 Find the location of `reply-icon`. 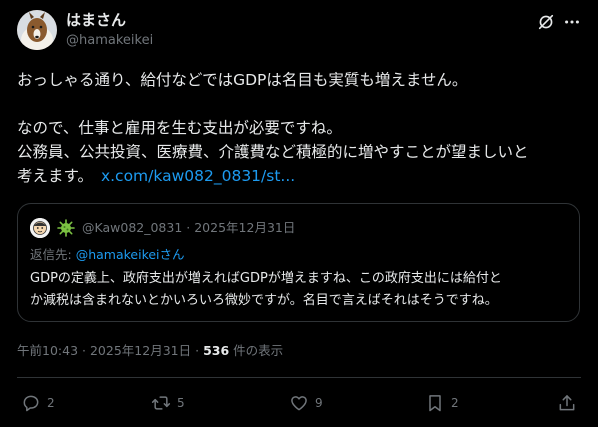

reply-icon is located at coordinates (31, 403).